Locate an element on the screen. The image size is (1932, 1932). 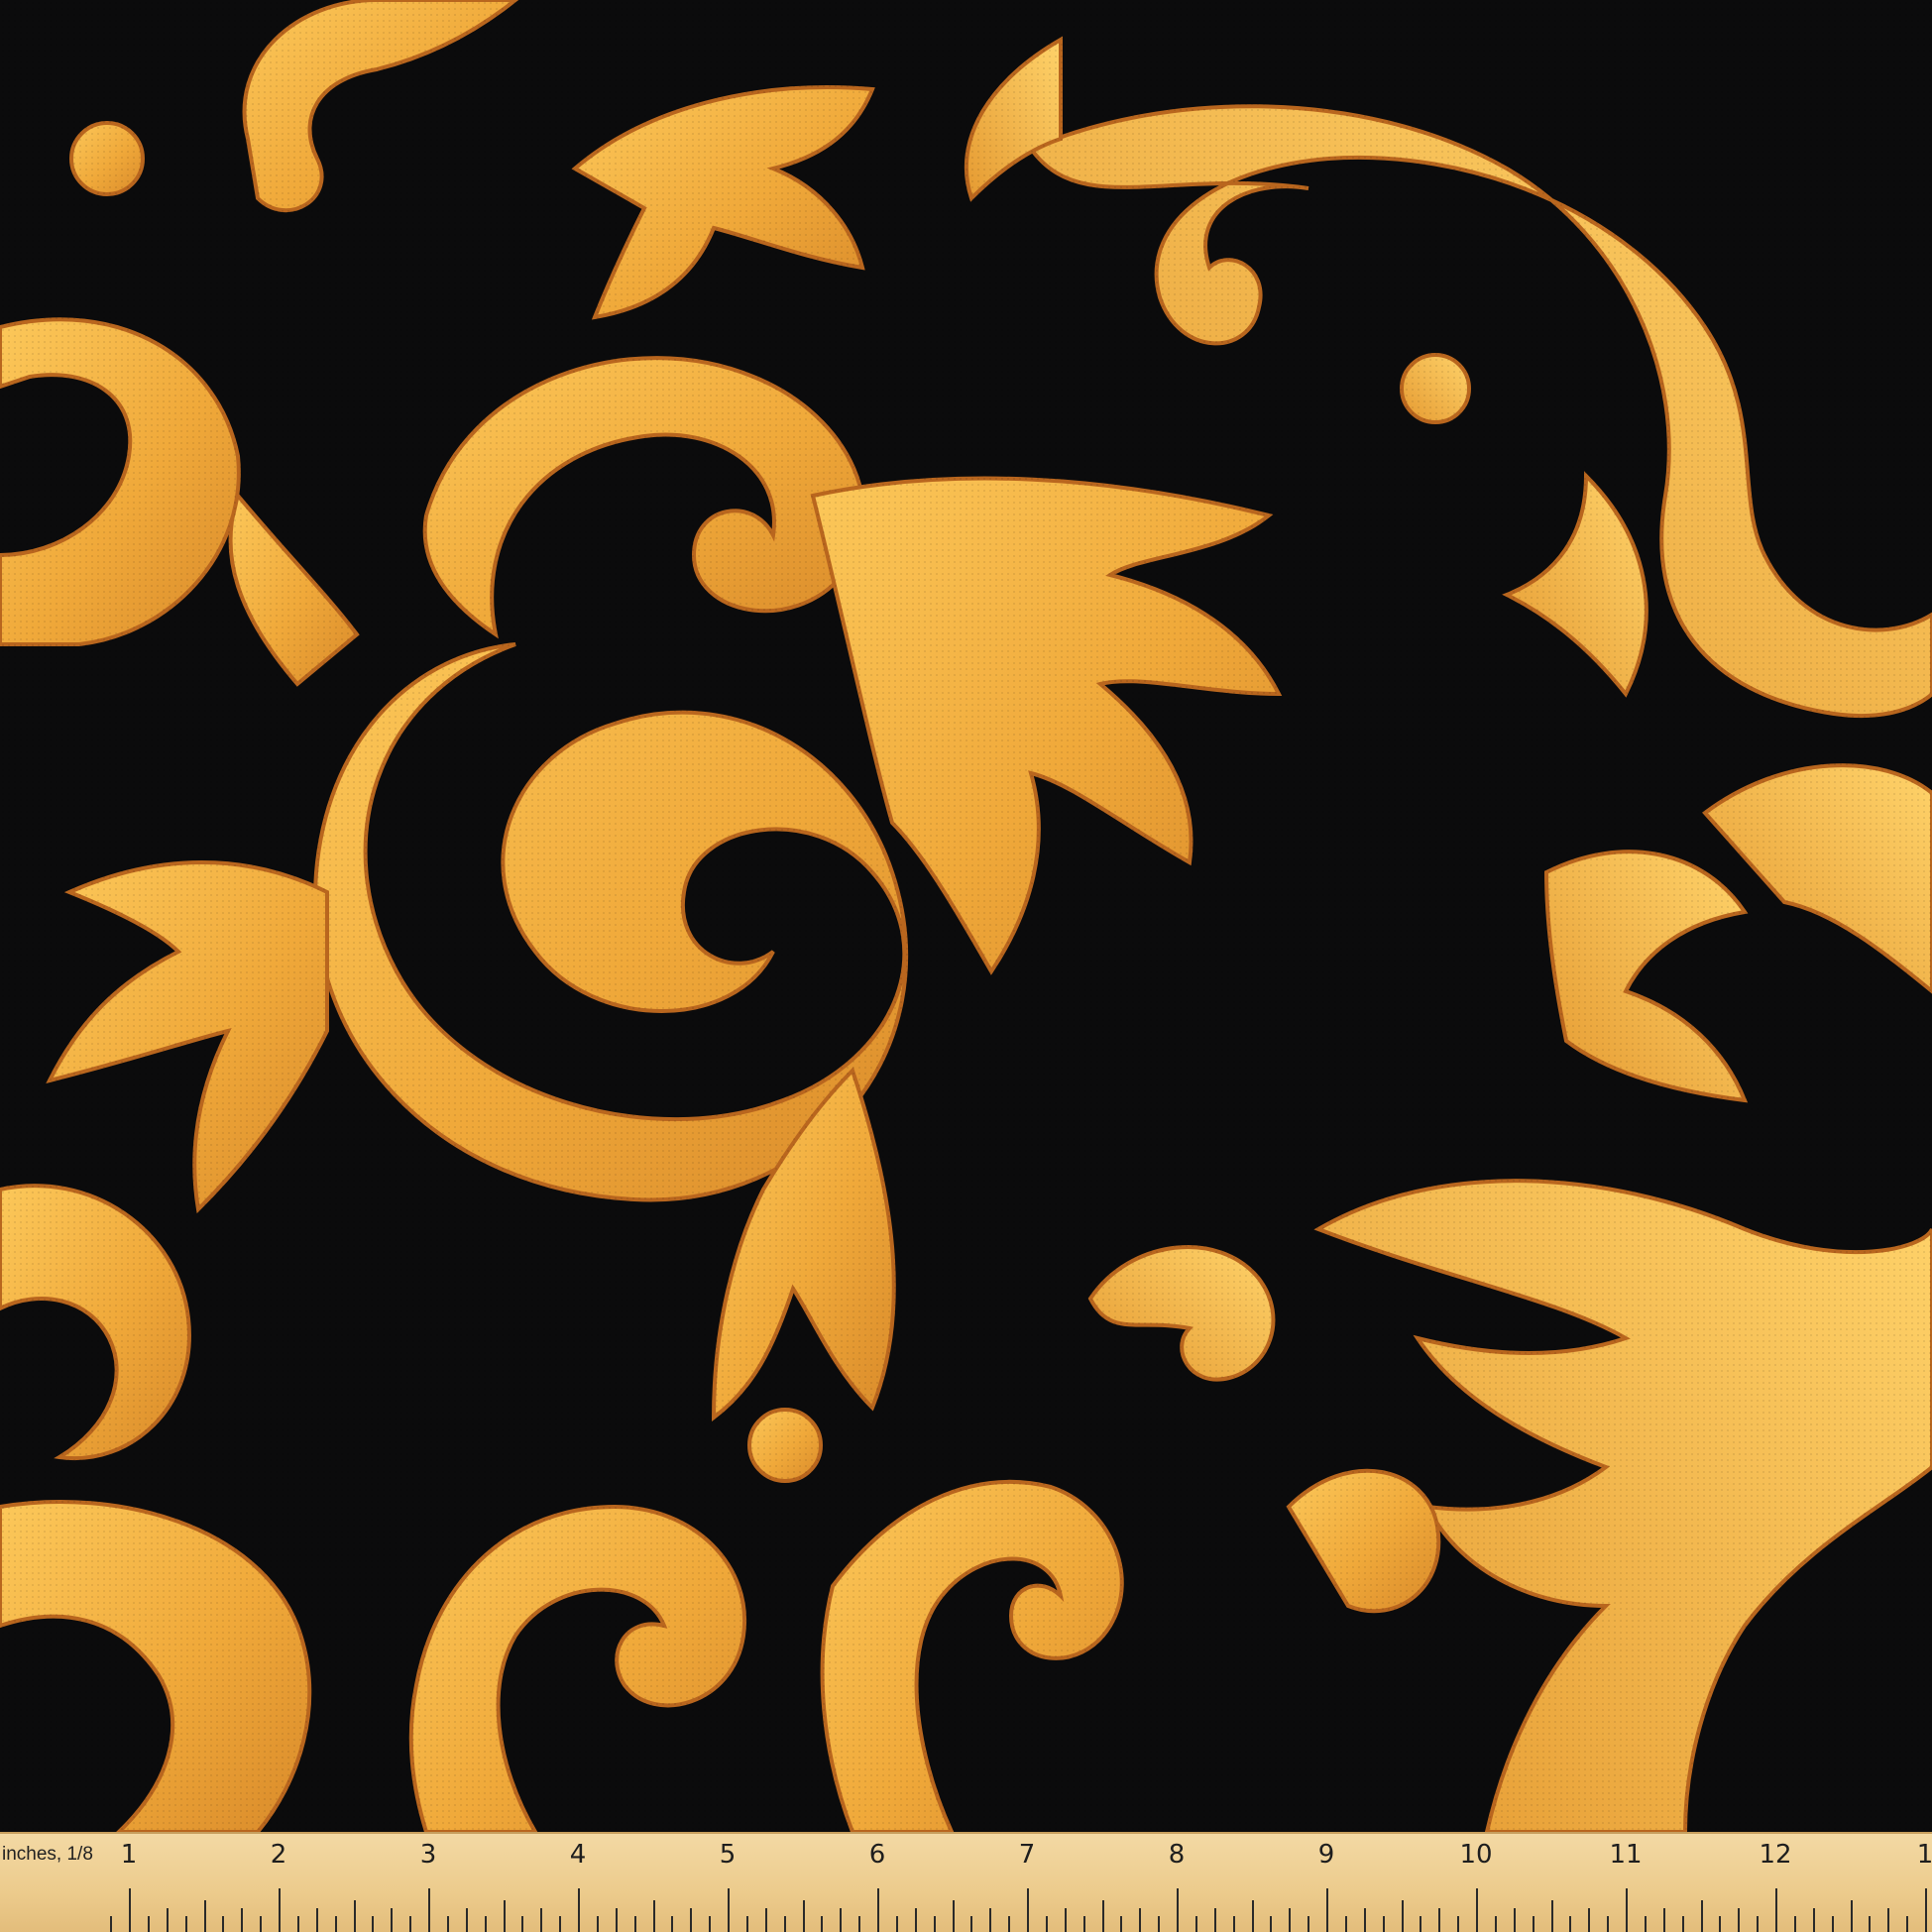
ruler-number: 2 is located at coordinates (278, 1855).